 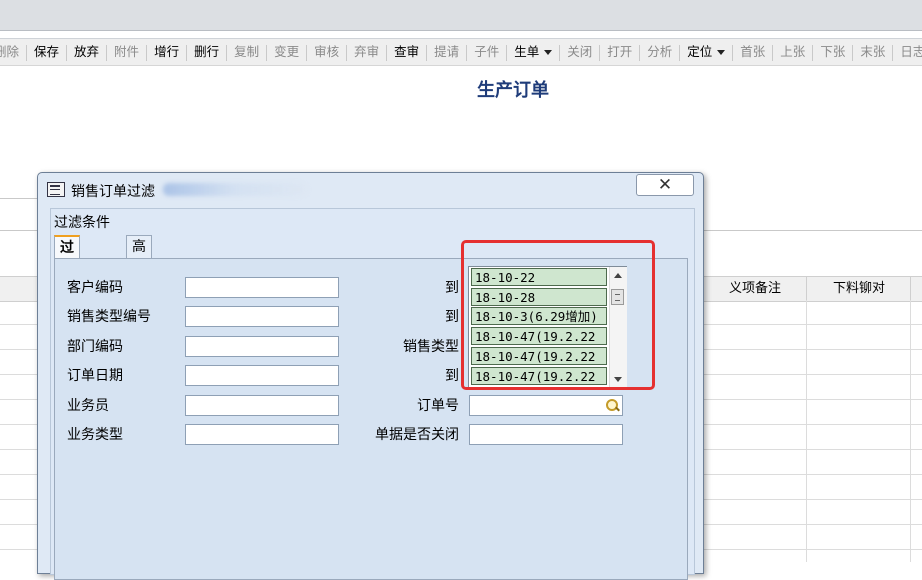 What do you see at coordinates (417, 435) in the screenshot?
I see `doc-closed-label: 单据是否关闭` at bounding box center [417, 435].